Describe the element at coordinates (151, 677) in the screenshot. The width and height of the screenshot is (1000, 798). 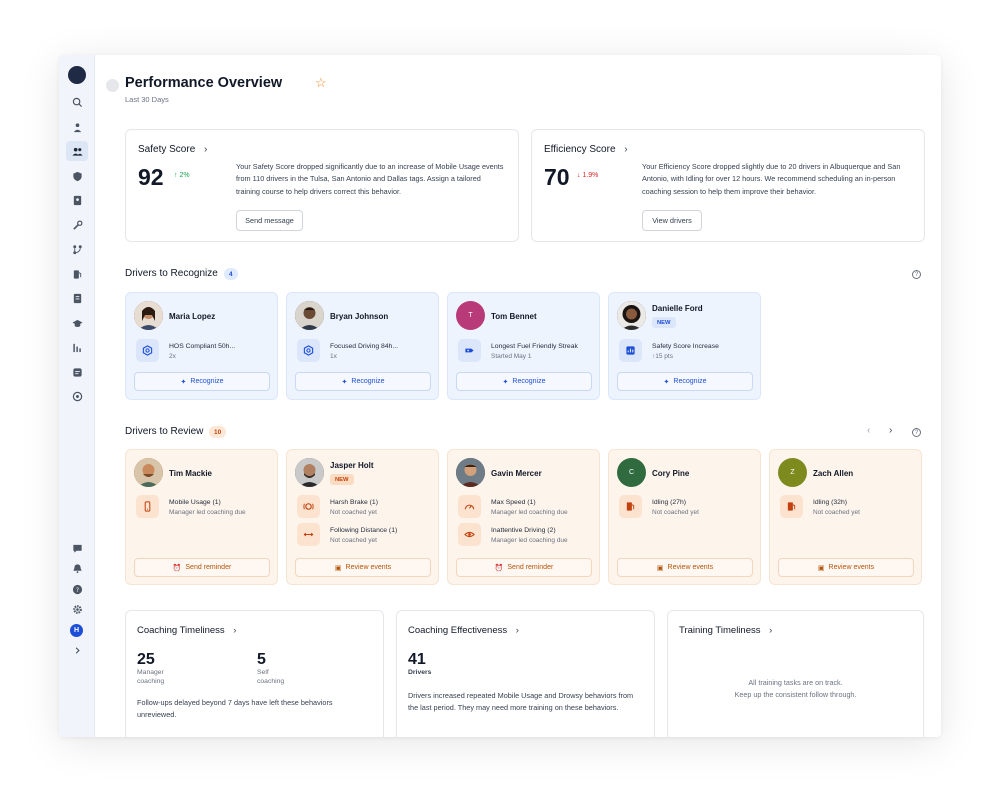
I see `manager-coaching-label: Manager coaching` at that location.